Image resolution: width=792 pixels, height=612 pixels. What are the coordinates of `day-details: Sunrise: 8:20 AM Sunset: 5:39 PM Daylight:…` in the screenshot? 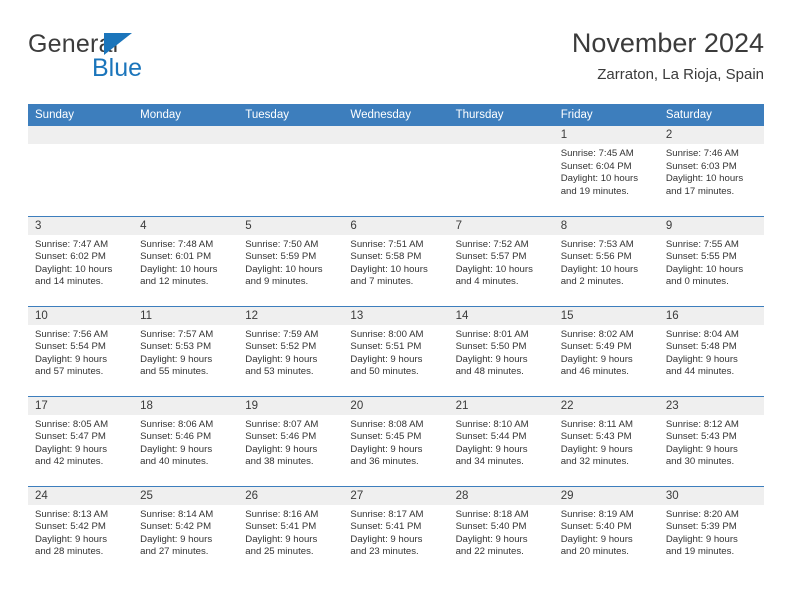 It's located at (711, 532).